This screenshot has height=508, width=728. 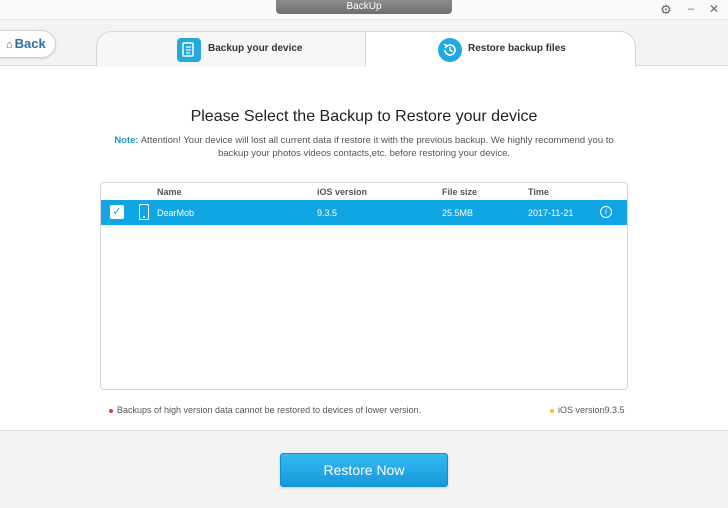 I want to click on tab-backup-device: Backup your device, so click(x=231, y=49).